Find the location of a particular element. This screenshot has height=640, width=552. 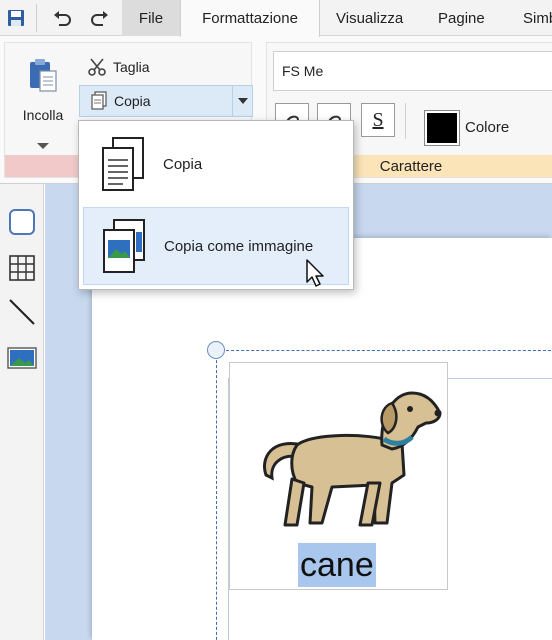

menu-item-copy-as-image-label: Copia come immagine is located at coordinates (239, 246).